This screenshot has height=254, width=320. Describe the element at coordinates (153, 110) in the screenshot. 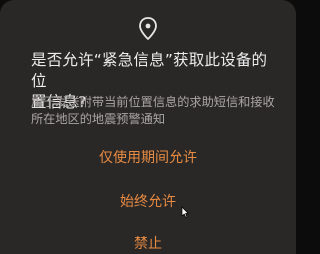

I see `dialog-description: 用于发送附带当前位置信息的求助短信和接收 所在地区的地震预警通知` at that location.